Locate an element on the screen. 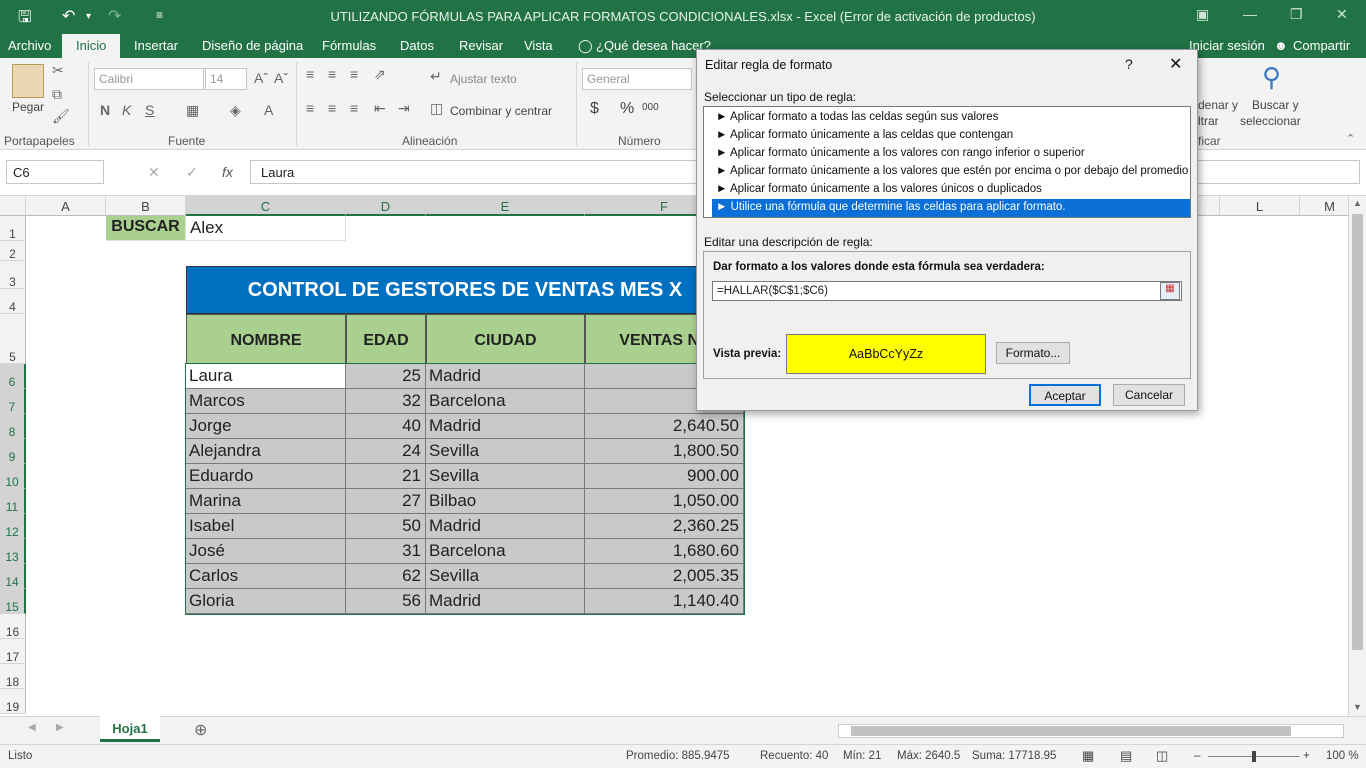 The height and width of the screenshot is (768, 1366). enter-formula-icon: ✓ is located at coordinates (192, 172).